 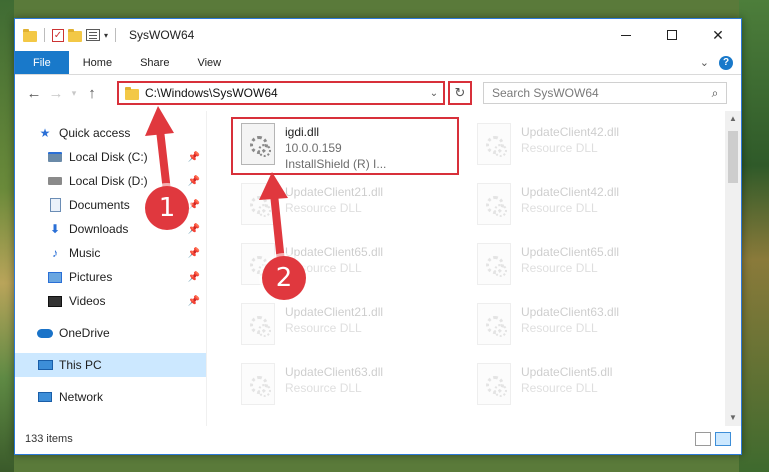 I want to click on maximize-icon, so click(x=672, y=35).